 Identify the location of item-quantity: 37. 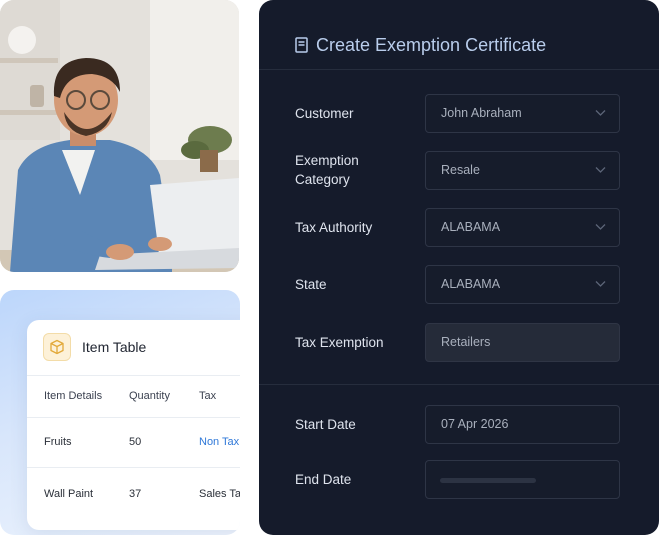
(135, 494).